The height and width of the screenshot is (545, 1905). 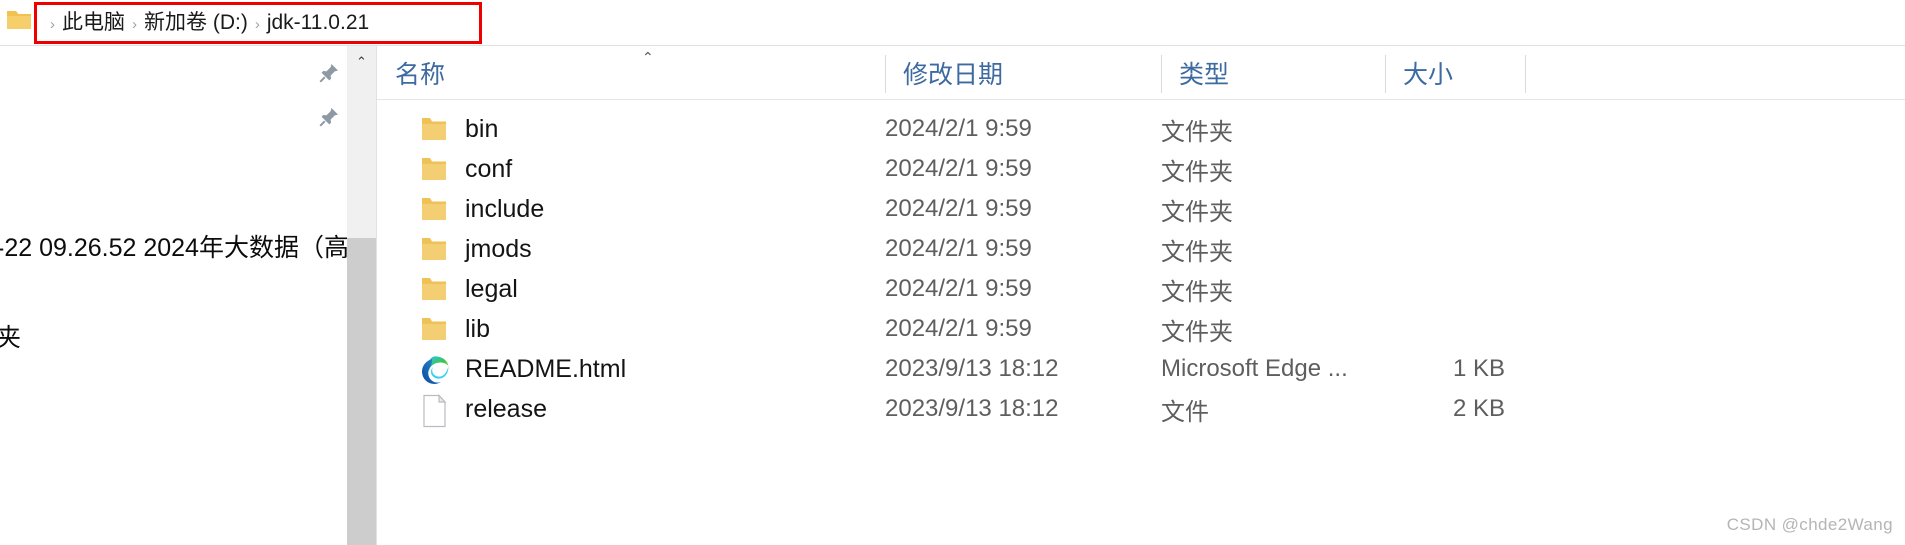 What do you see at coordinates (952, 23) in the screenshot?
I see `address-bar: › 此电脑 › 新加卷 (D:) › jdk-11.0.21` at bounding box center [952, 23].